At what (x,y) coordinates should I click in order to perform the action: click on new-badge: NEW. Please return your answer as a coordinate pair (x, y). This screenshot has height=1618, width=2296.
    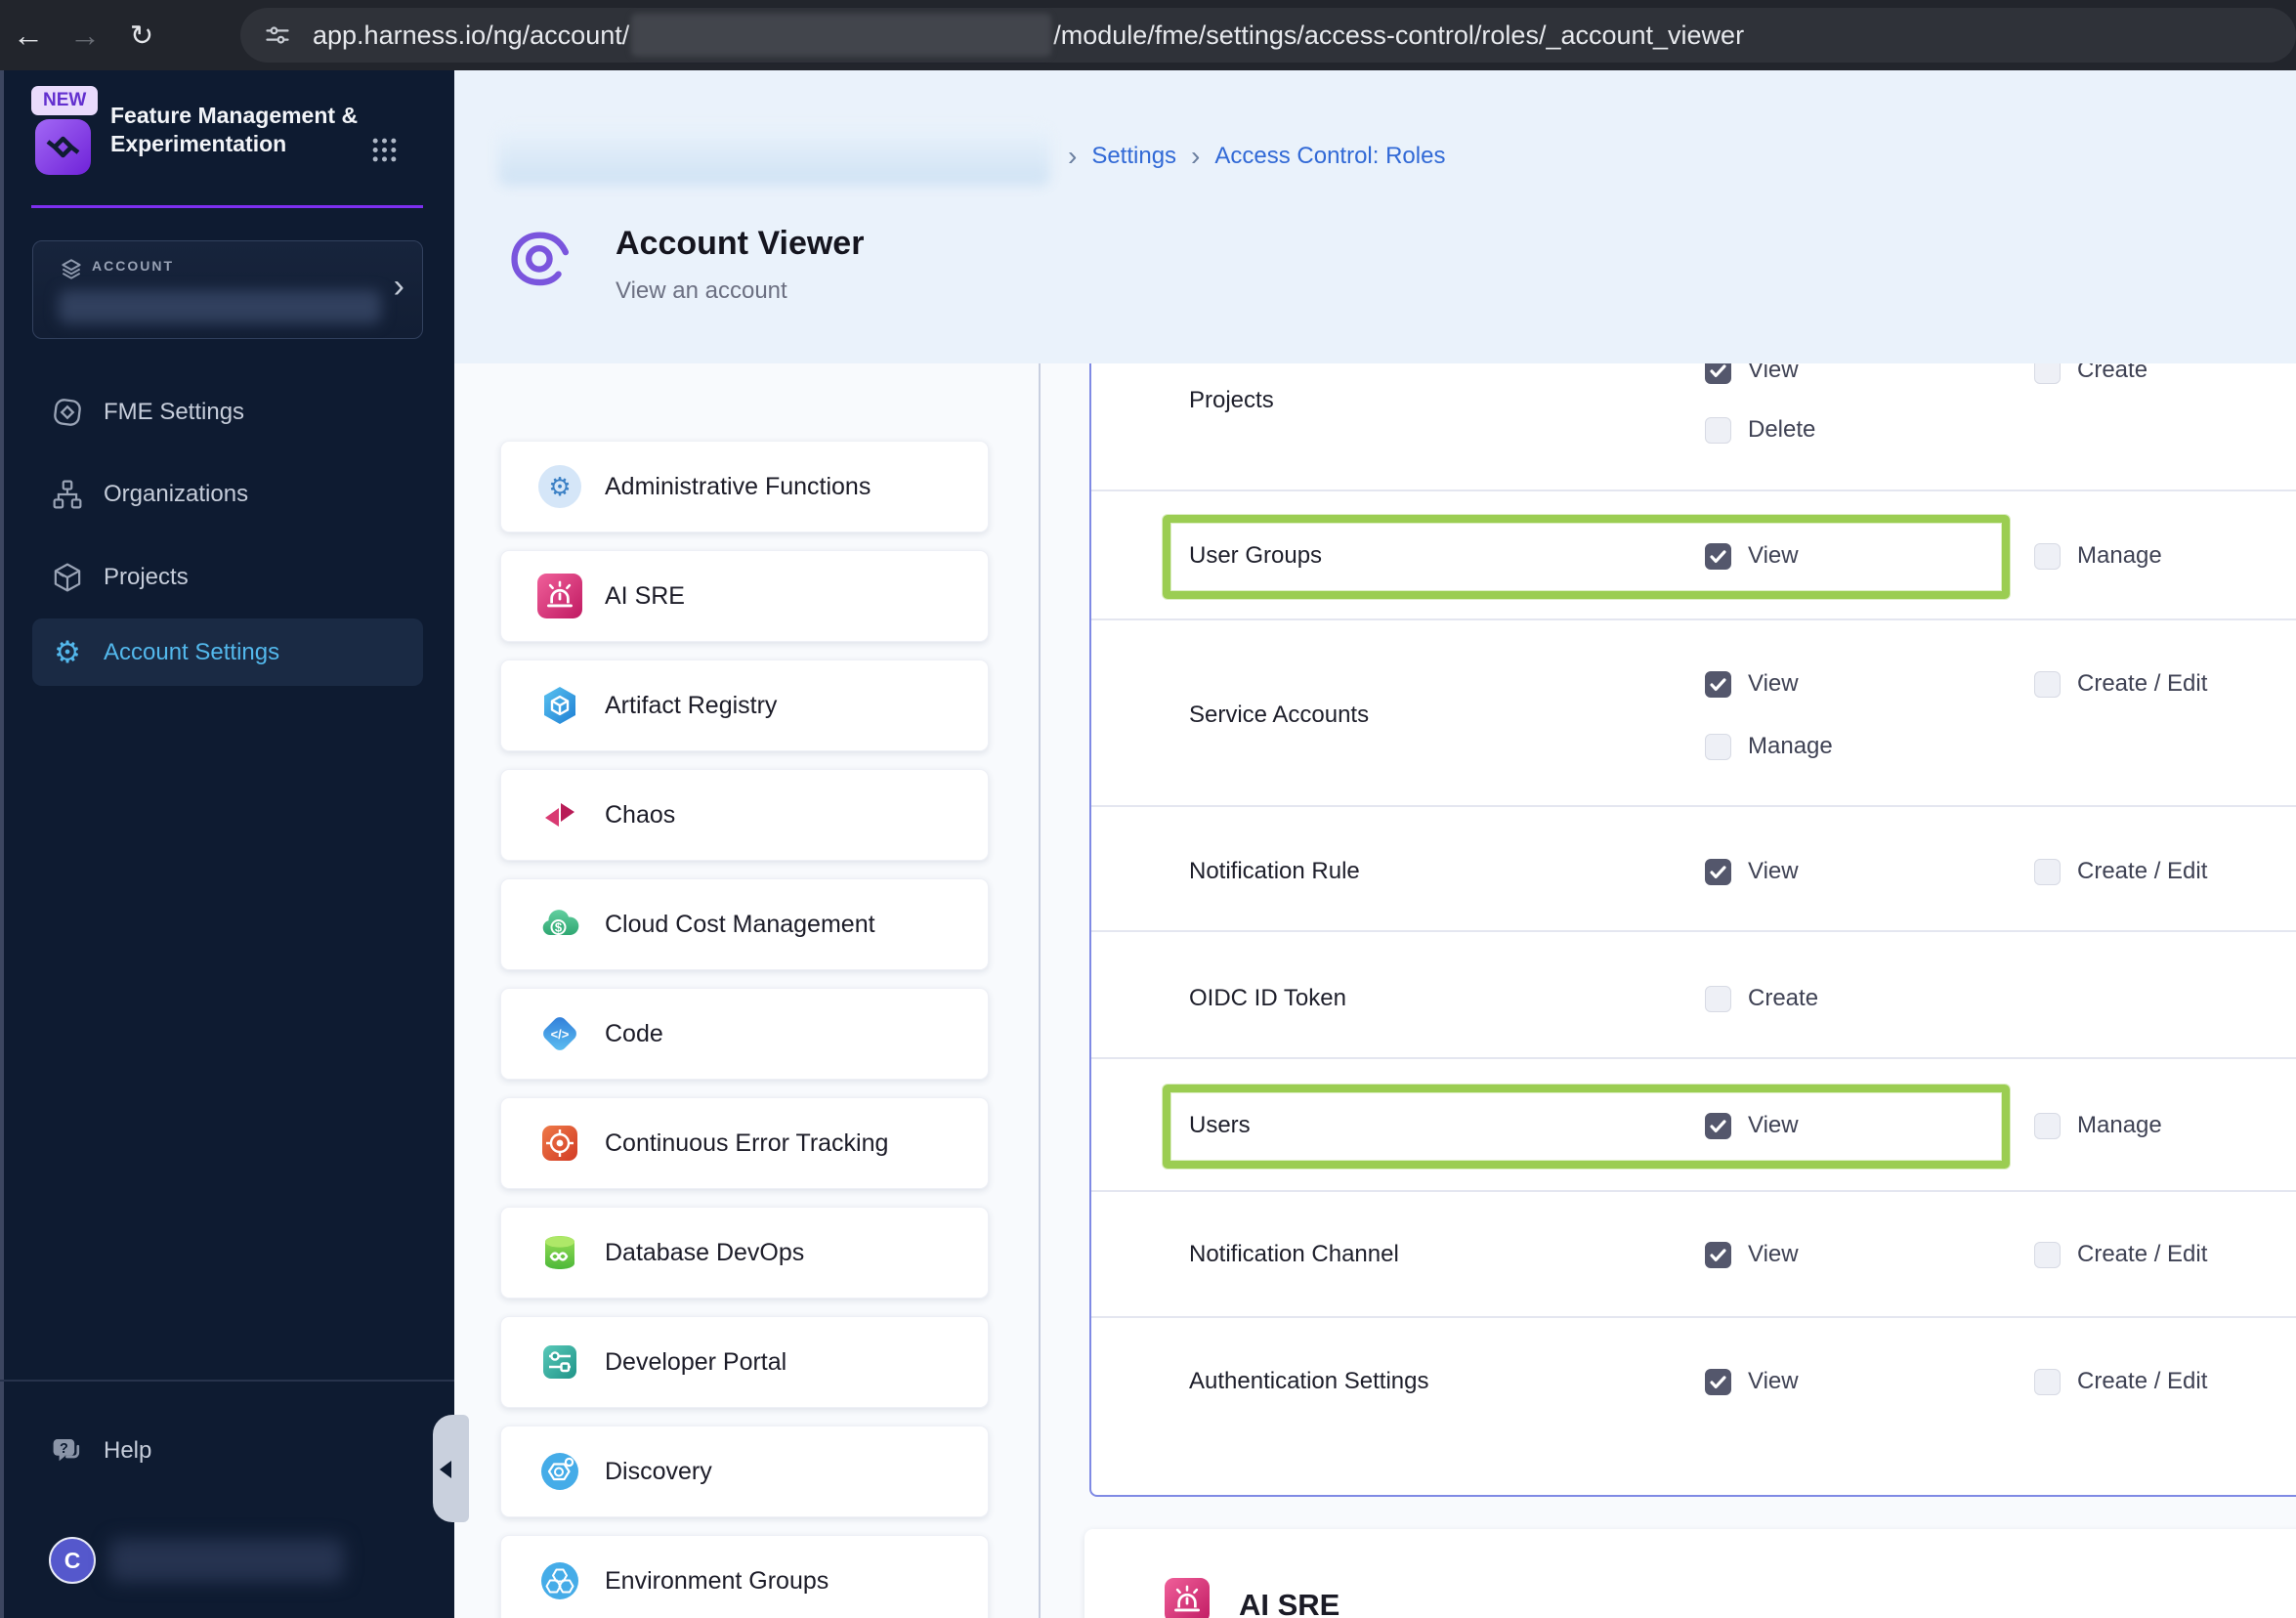
    Looking at the image, I should click on (65, 100).